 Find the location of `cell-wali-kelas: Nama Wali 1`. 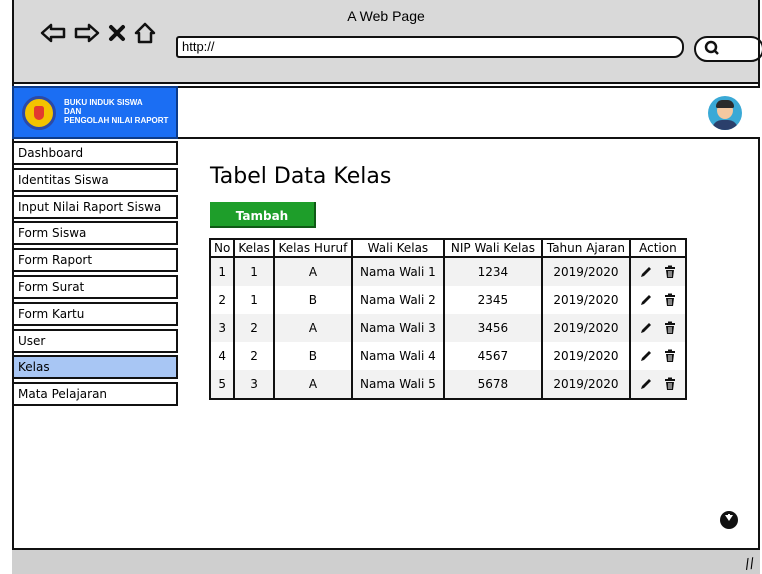

cell-wali-kelas: Nama Wali 1 is located at coordinates (397, 271).